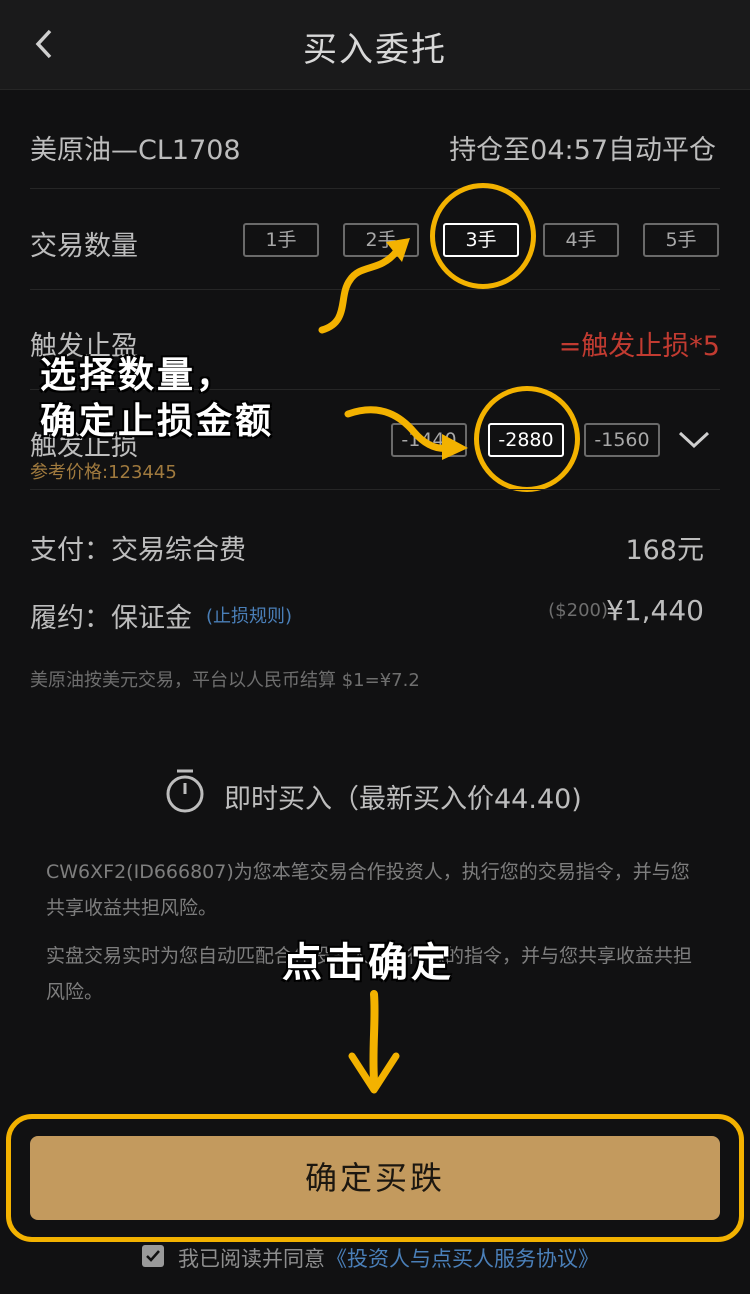 The image size is (750, 1294). Describe the element at coordinates (527, 439) in the screenshot. I see `stop-loss-highlight-circle` at that location.